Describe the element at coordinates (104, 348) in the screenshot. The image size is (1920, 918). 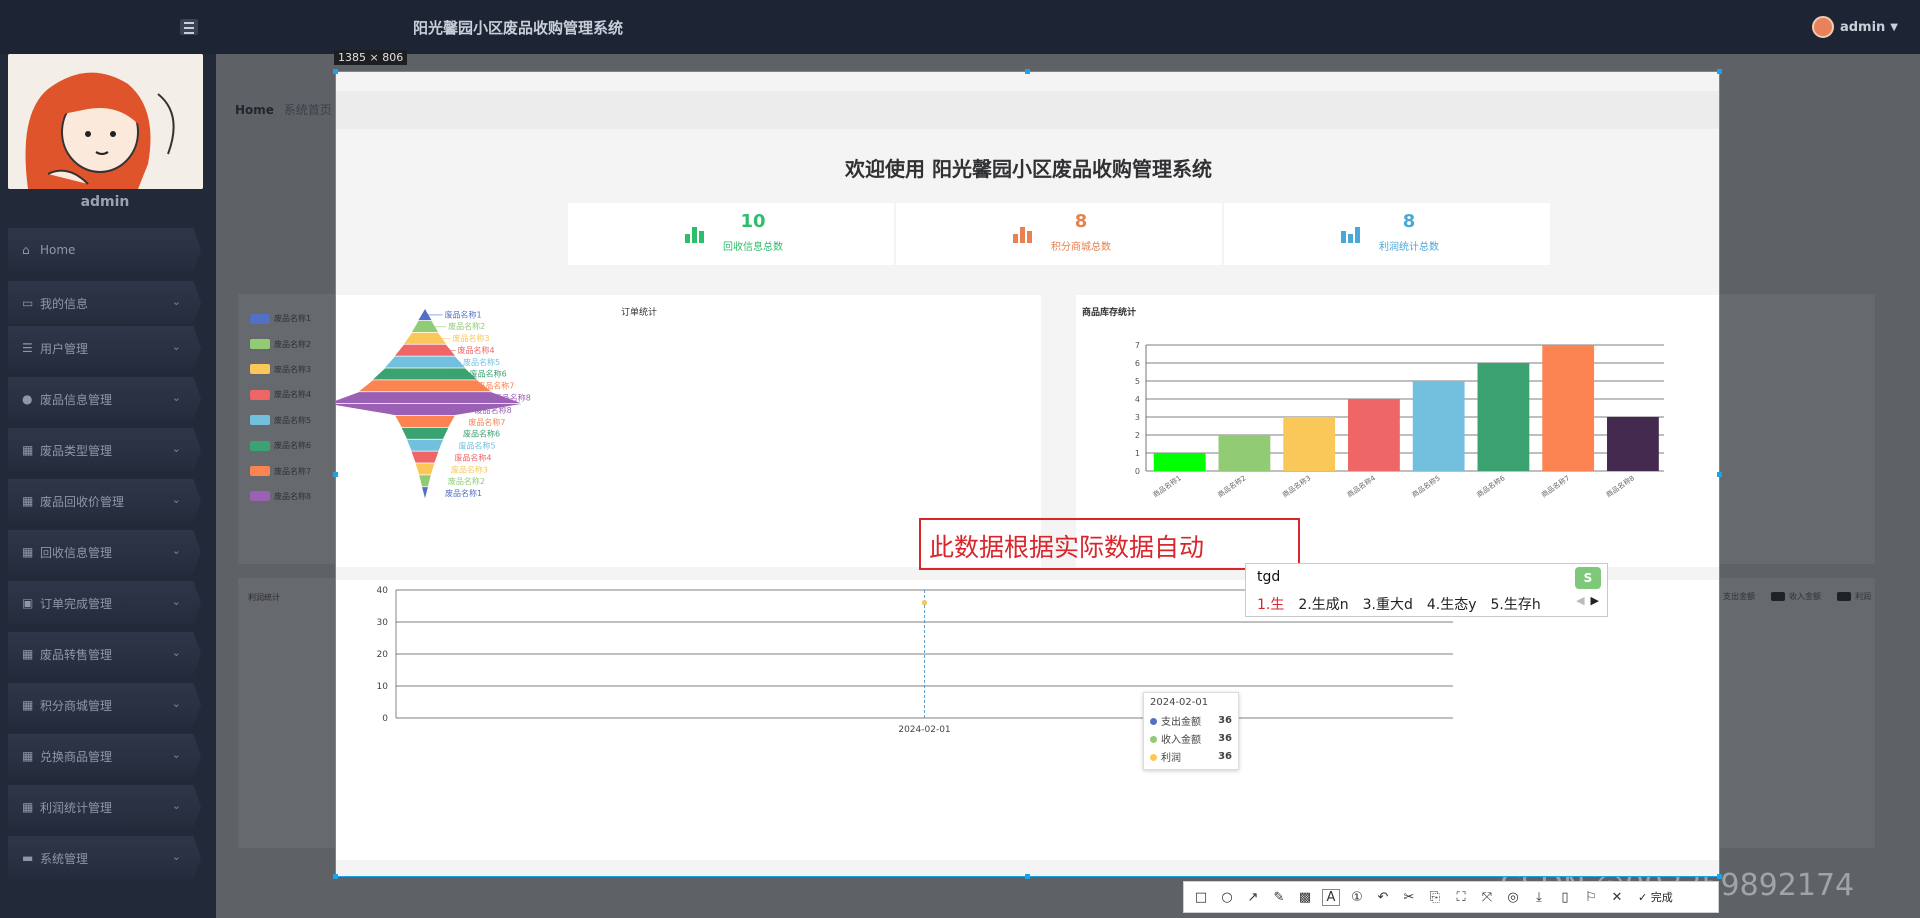
I see `sidebar-item-users: ☰ 用户管理 ⌄` at that location.